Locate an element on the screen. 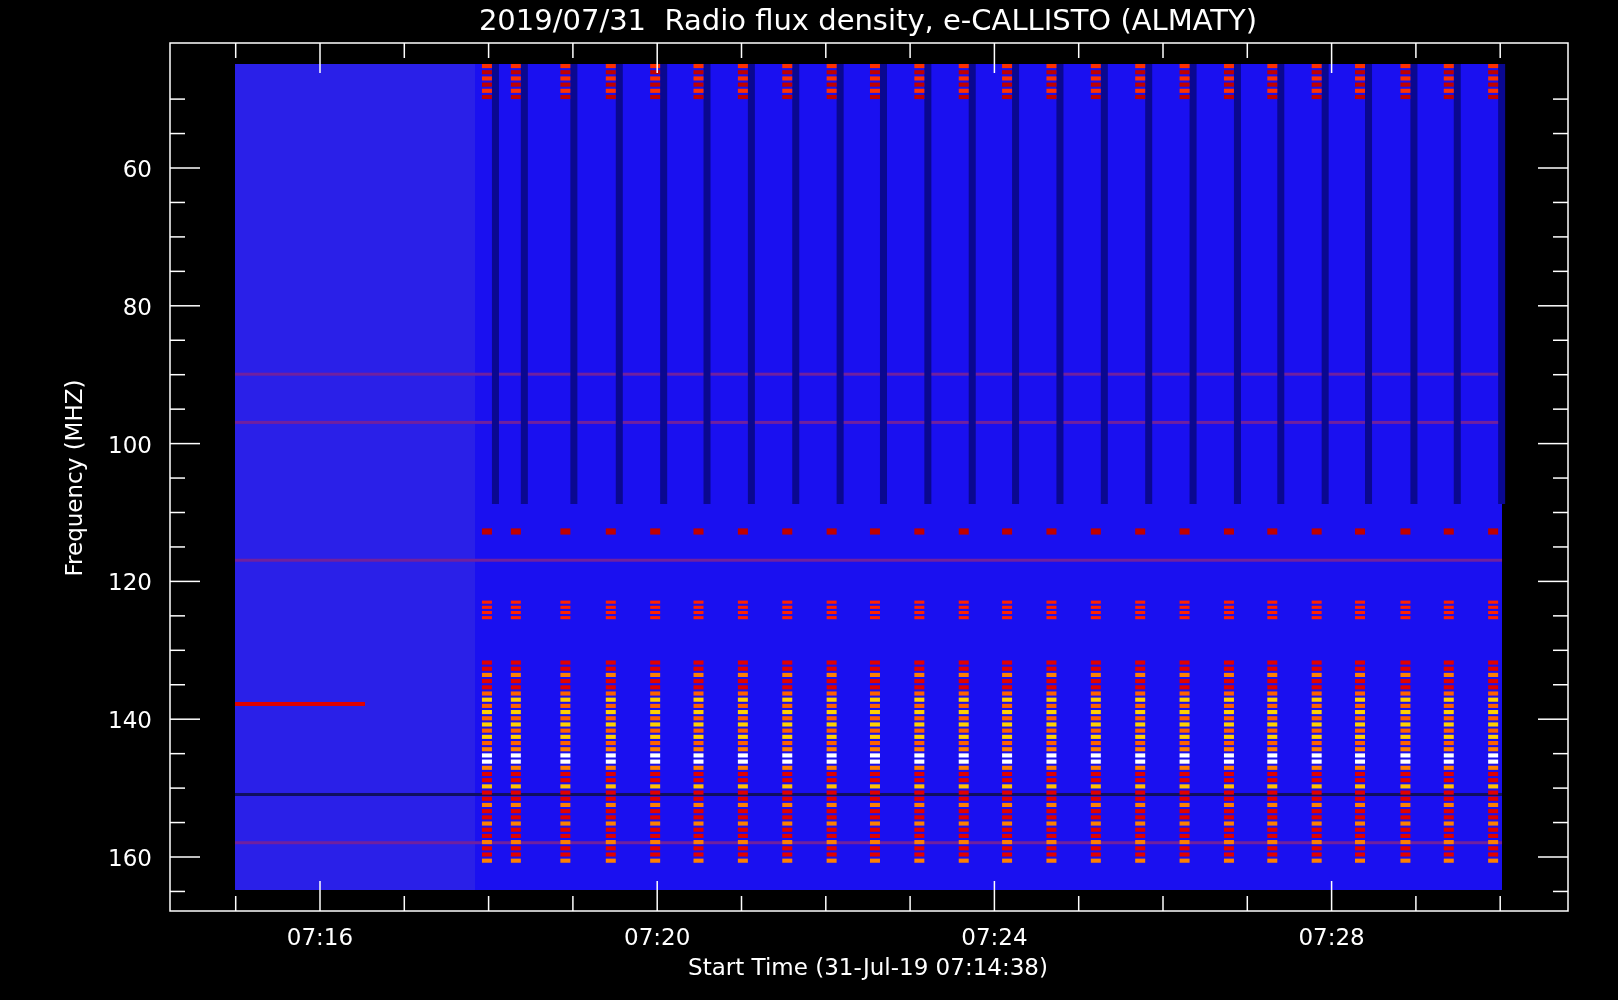  x-tick-label: 07:20 is located at coordinates (657, 937).